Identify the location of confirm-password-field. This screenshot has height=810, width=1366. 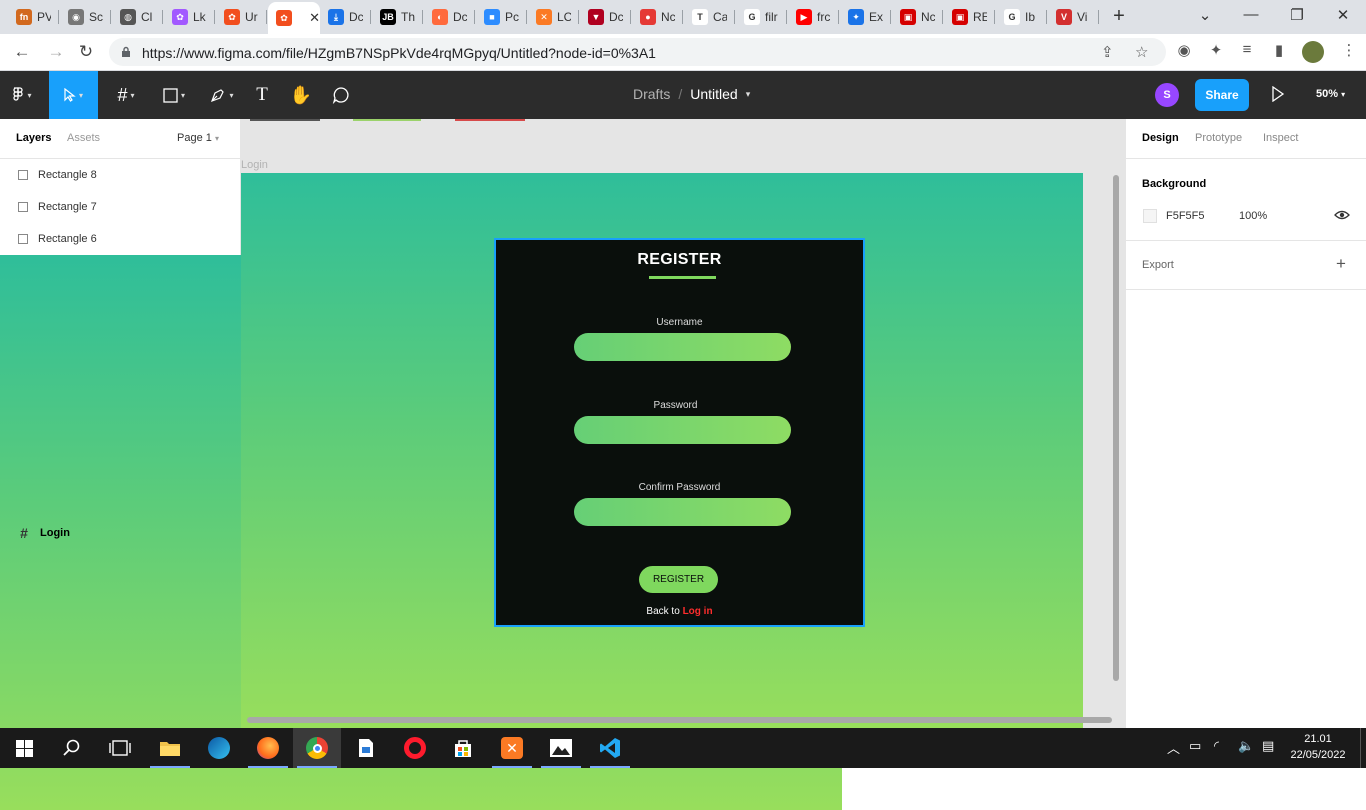
(682, 512).